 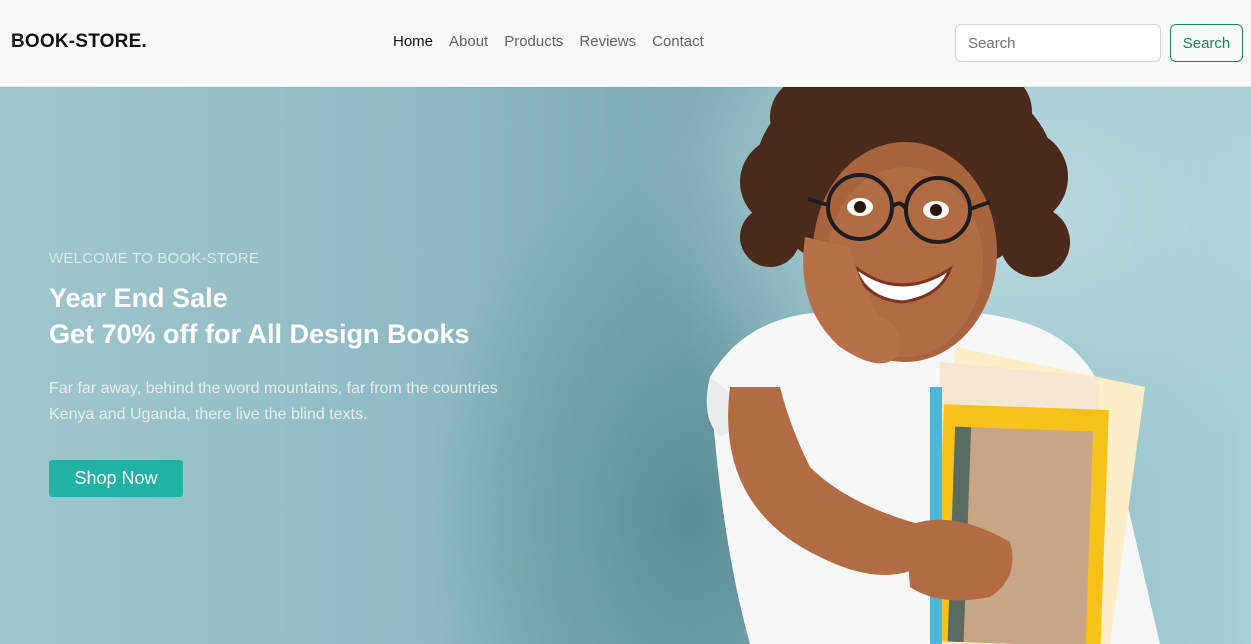 What do you see at coordinates (259, 334) in the screenshot?
I see `hero-title-line2: Get 70% off for All Design Books` at bounding box center [259, 334].